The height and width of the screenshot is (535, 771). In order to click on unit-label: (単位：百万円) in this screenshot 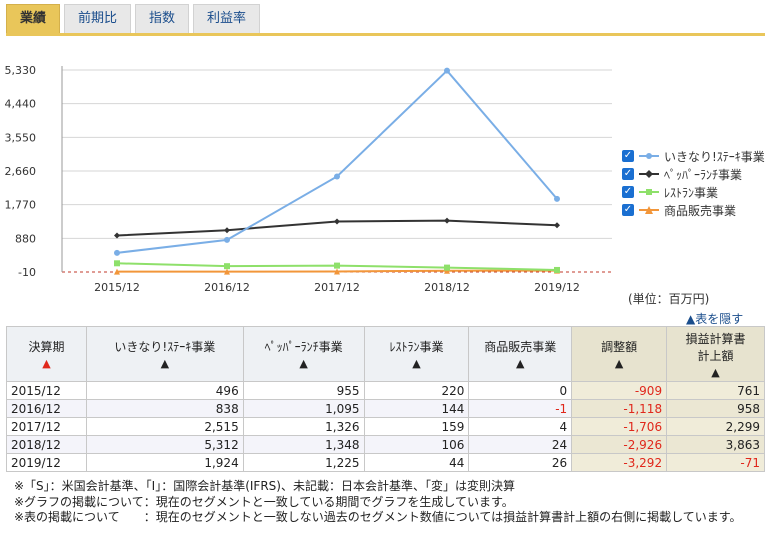, I will do `click(669, 299)`.